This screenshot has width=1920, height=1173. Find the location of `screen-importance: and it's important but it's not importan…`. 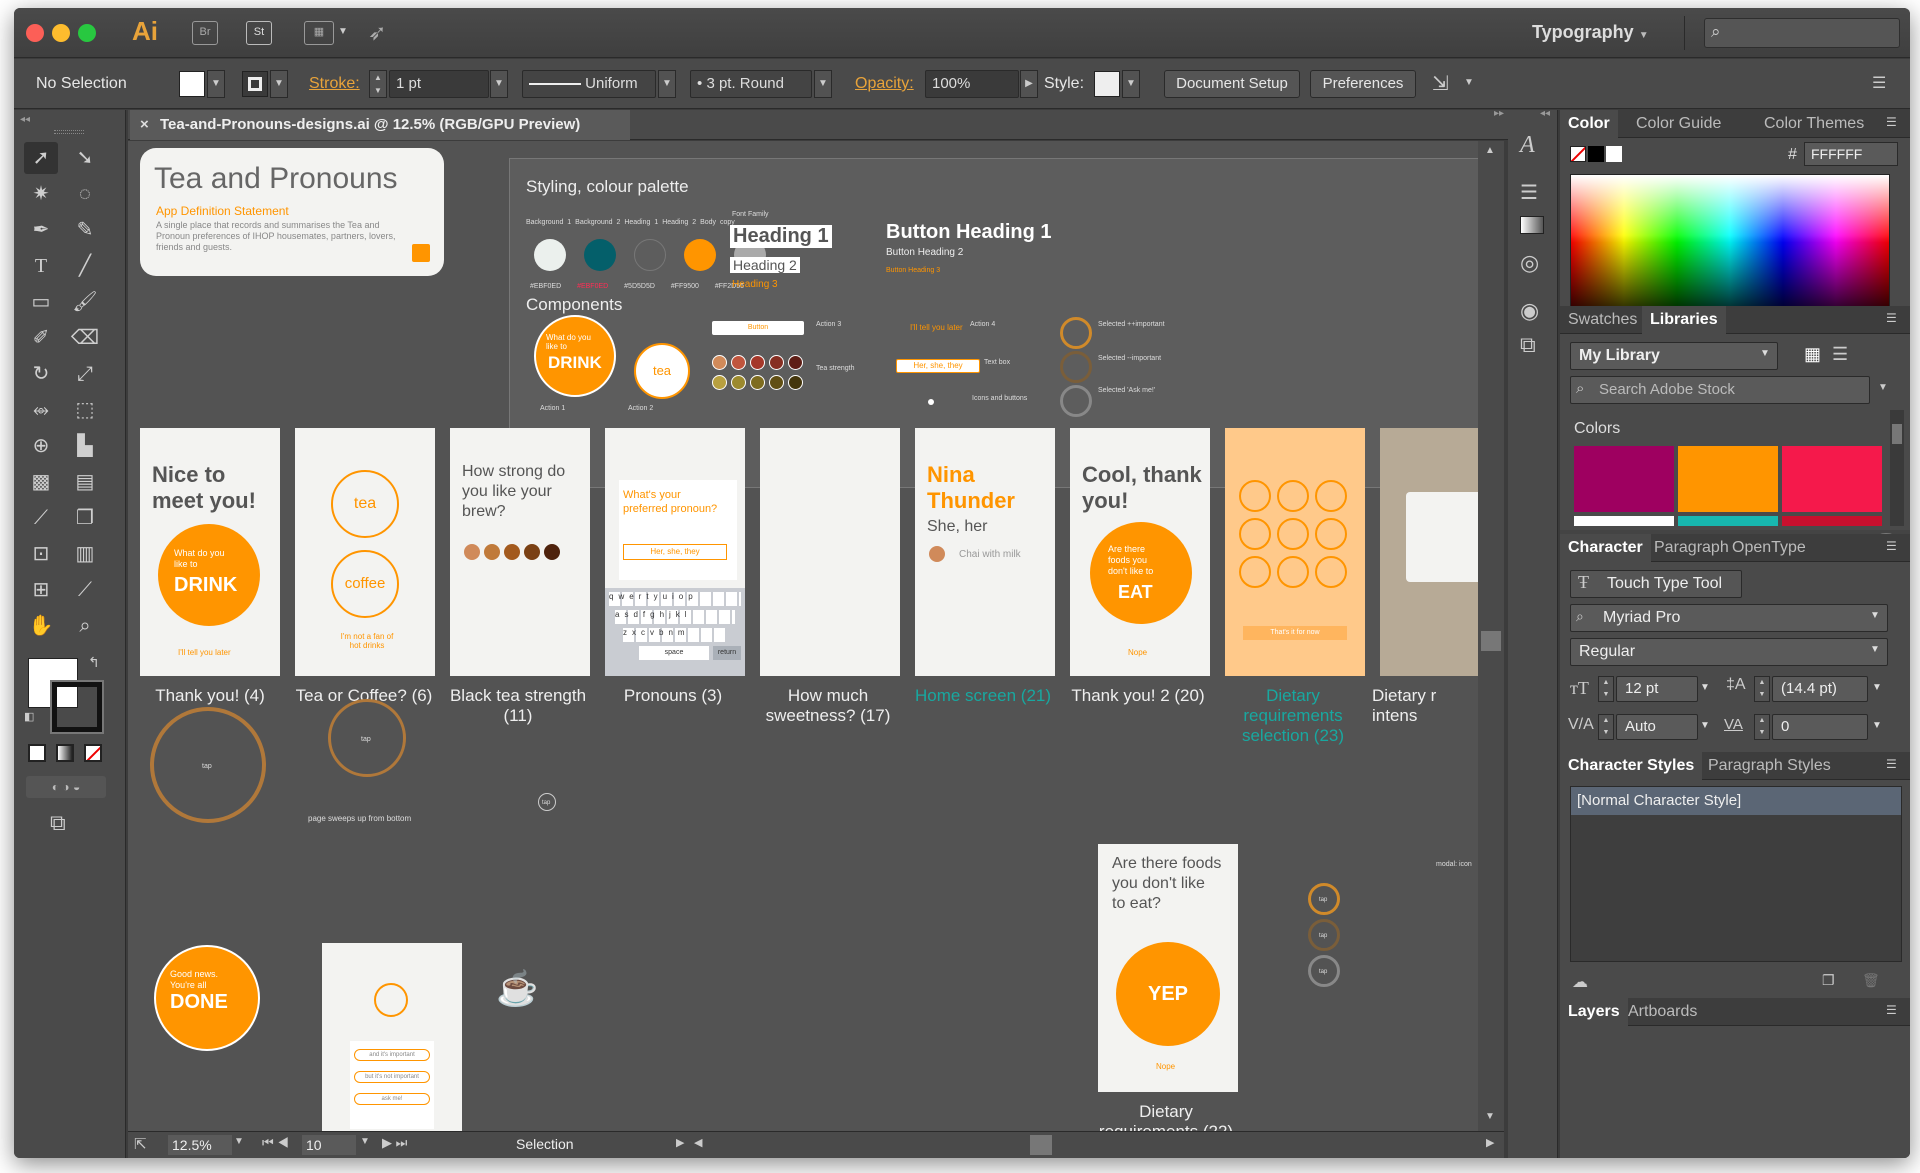

screen-importance: and it's important but it's not importan… is located at coordinates (392, 1037).